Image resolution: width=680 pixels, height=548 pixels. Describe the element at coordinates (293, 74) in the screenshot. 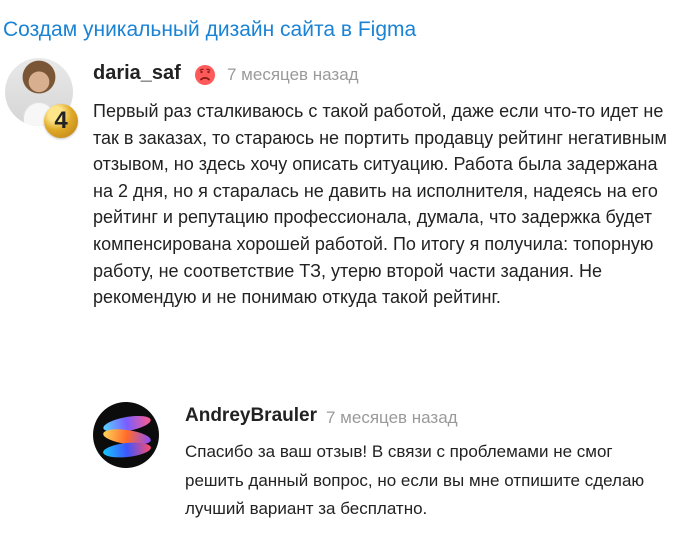

I see `review-time: 7 месяцев назад` at that location.